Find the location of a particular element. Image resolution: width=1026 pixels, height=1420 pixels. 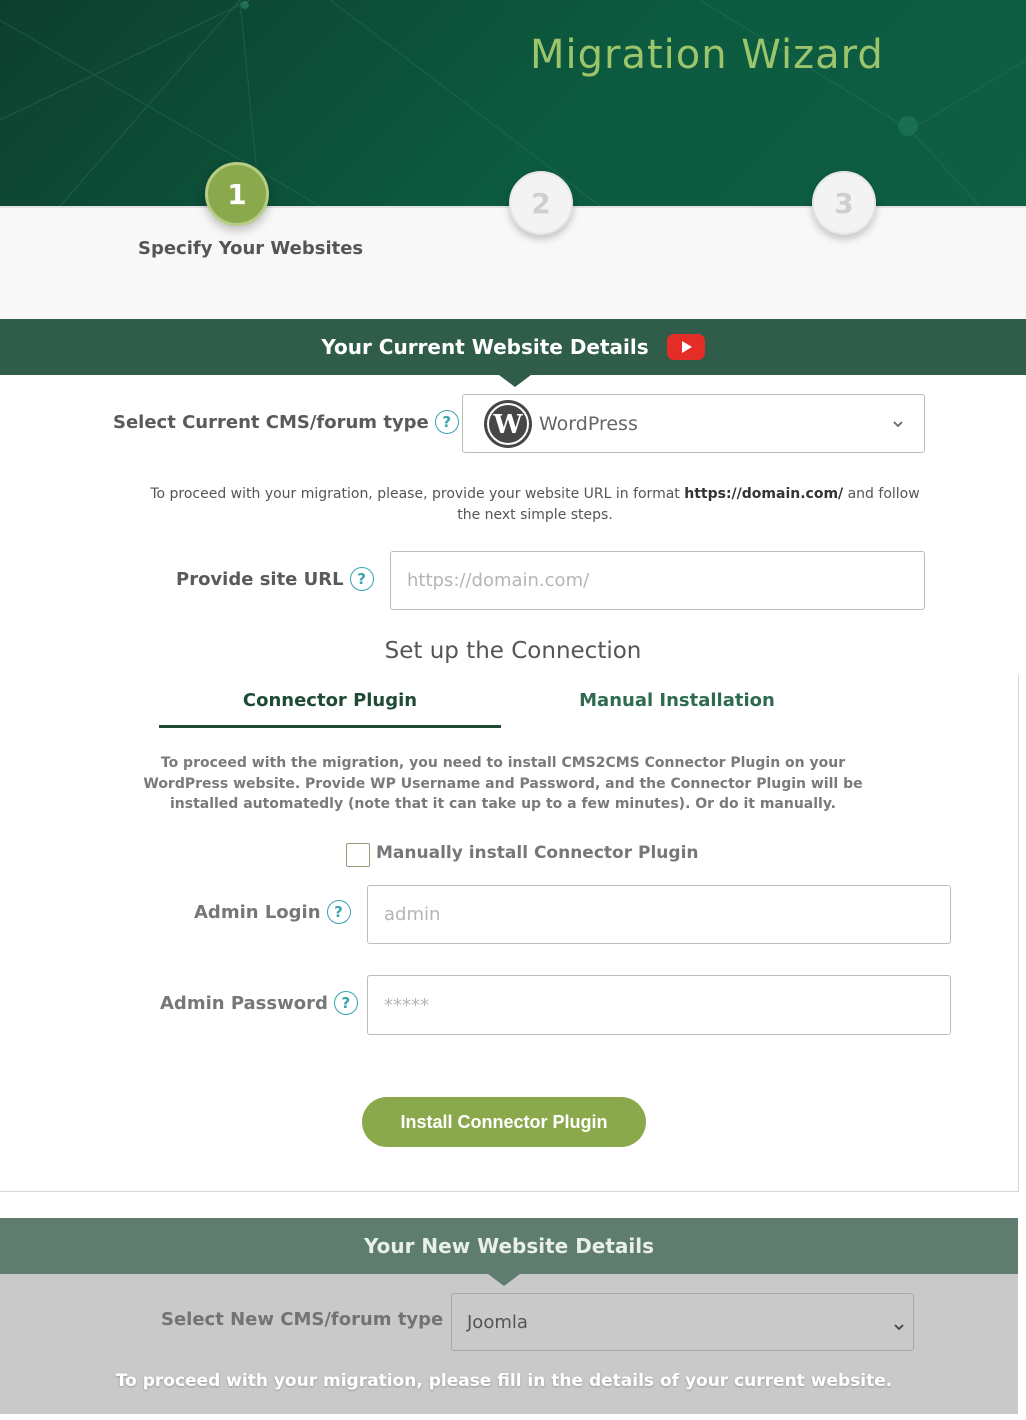

new-website-section-header: Your New Website Details is located at coordinates (509, 1246).